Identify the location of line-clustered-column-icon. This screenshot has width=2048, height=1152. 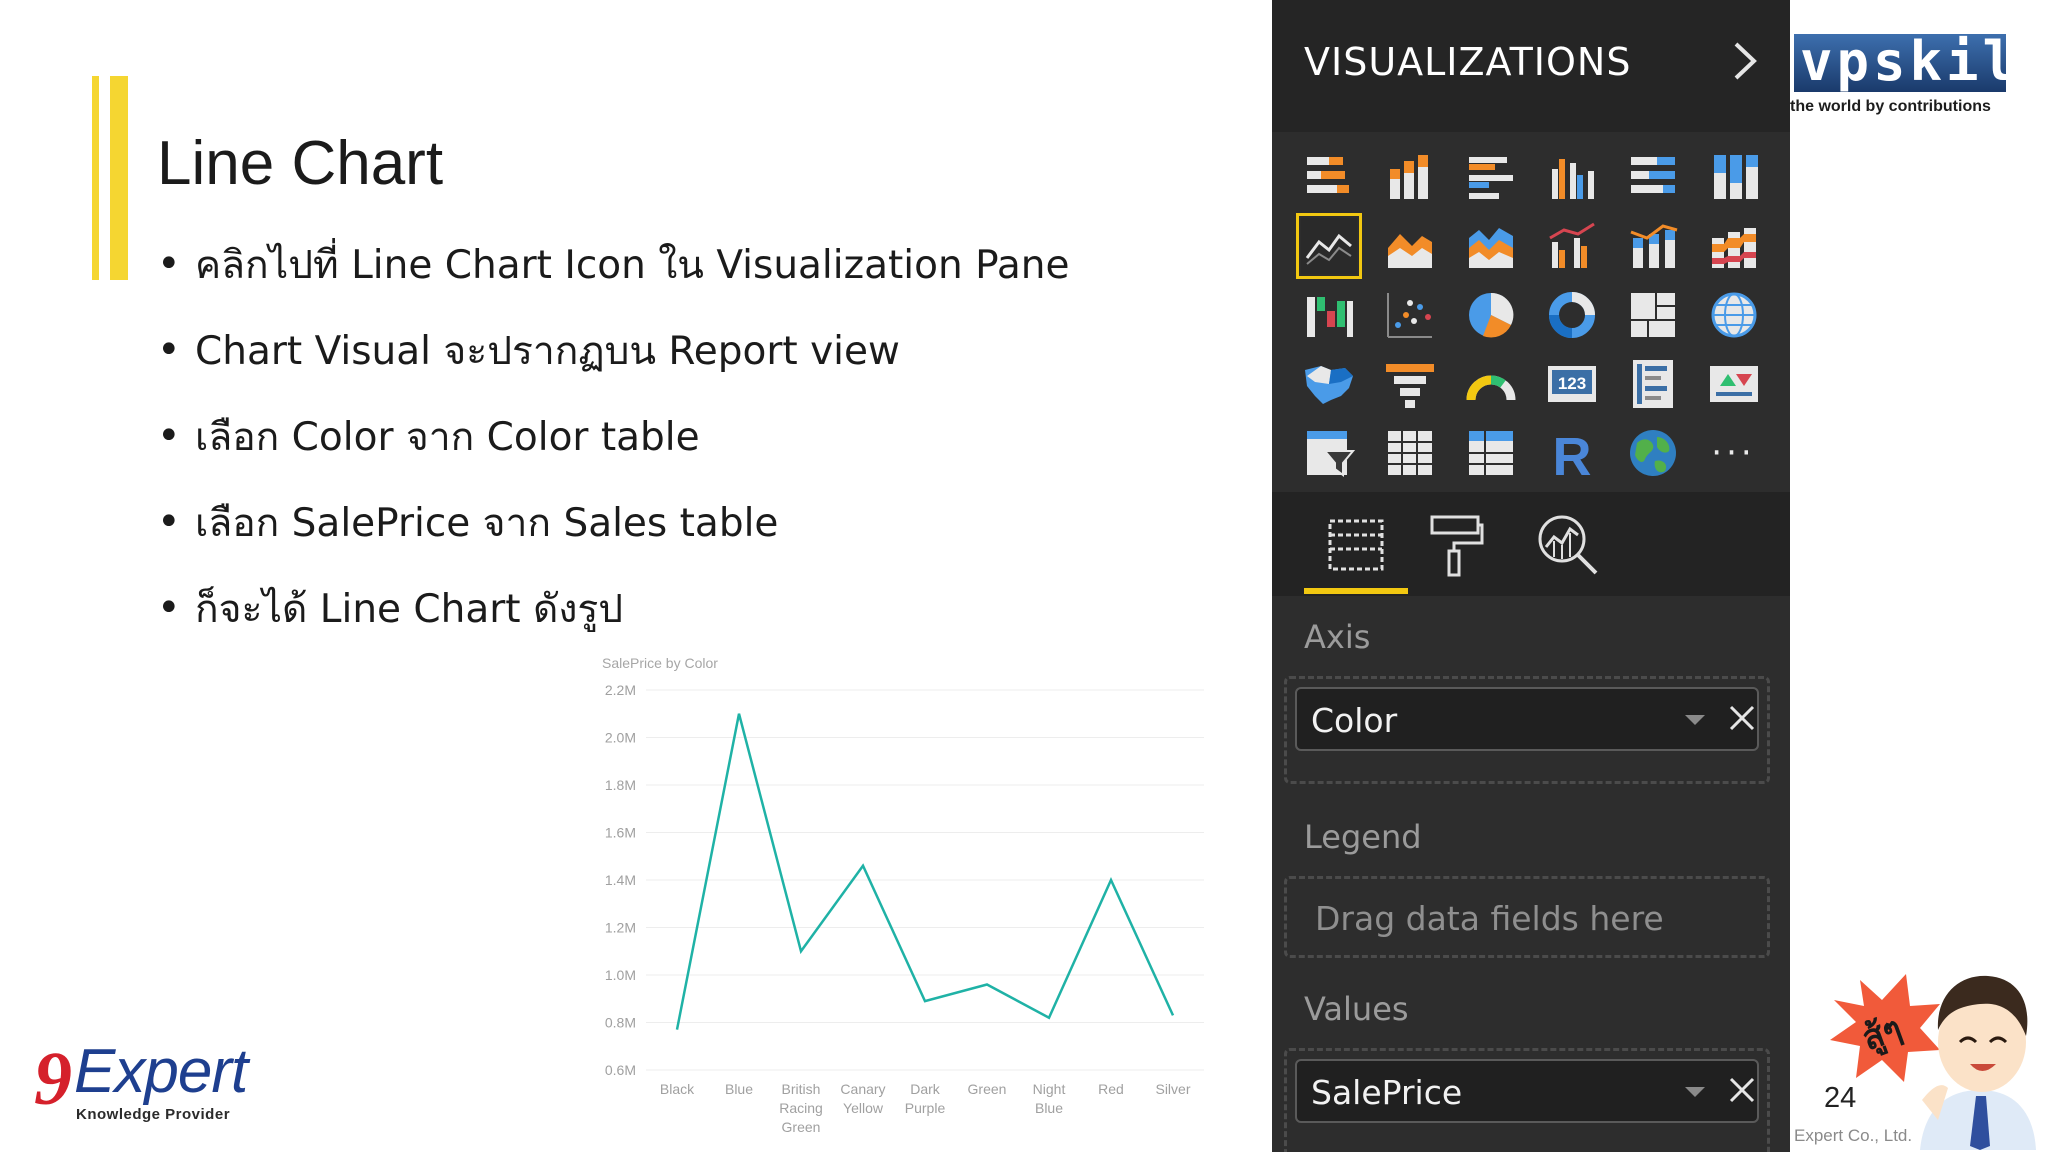
(1571, 245).